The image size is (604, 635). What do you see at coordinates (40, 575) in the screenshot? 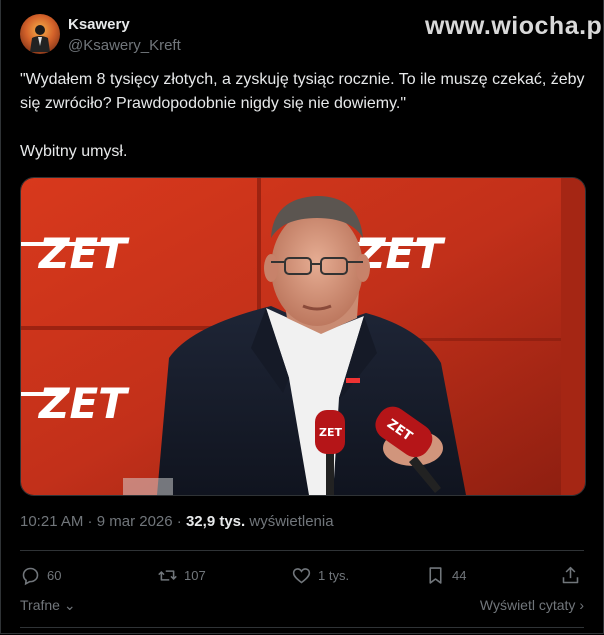
I see `reply-button: 60` at bounding box center [40, 575].